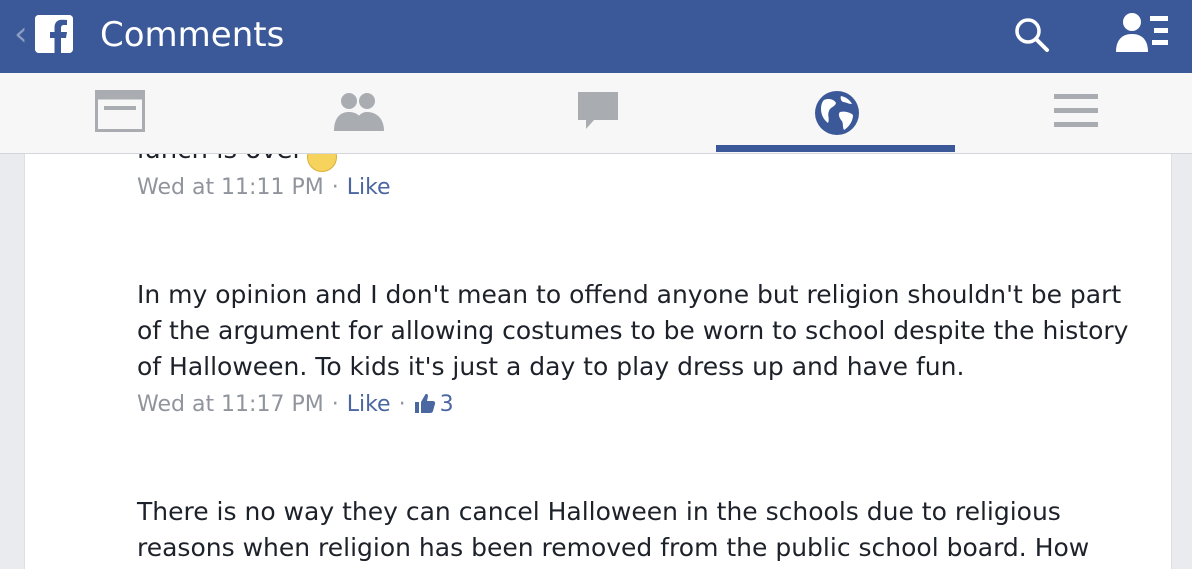 This screenshot has height=569, width=1192. I want to click on back-chevron-icon: ‹, so click(21, 34).